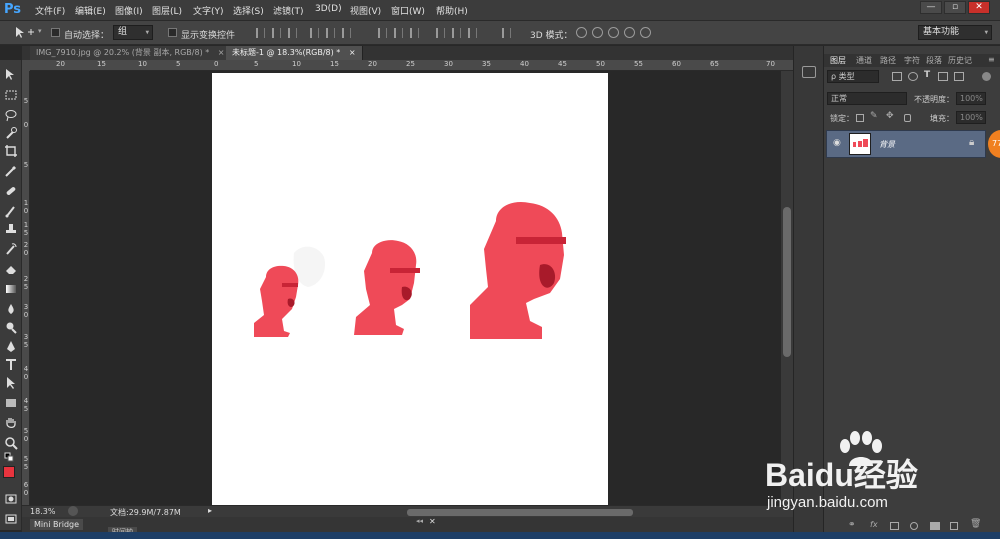 The width and height of the screenshot is (1000, 539). What do you see at coordinates (330, 33) in the screenshot?
I see `align-hcenter-icon` at bounding box center [330, 33].